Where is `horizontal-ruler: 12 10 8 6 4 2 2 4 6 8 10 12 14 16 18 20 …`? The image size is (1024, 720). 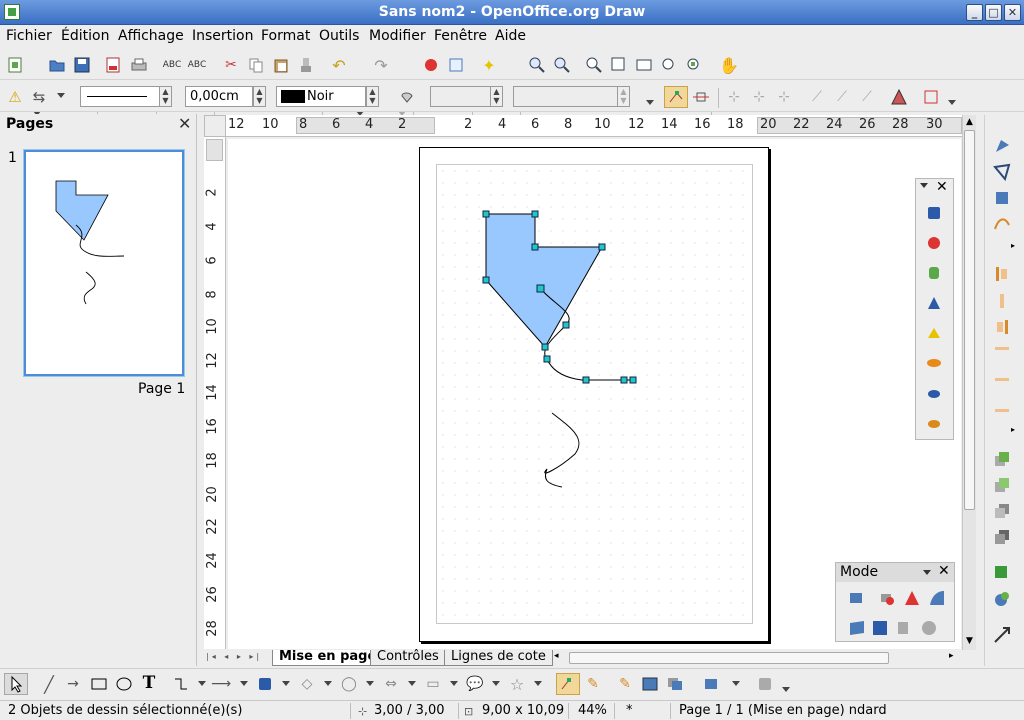 horizontal-ruler: 12 10 8 6 4 2 2 4 6 8 10 12 14 16 18 20 … is located at coordinates (583, 126).